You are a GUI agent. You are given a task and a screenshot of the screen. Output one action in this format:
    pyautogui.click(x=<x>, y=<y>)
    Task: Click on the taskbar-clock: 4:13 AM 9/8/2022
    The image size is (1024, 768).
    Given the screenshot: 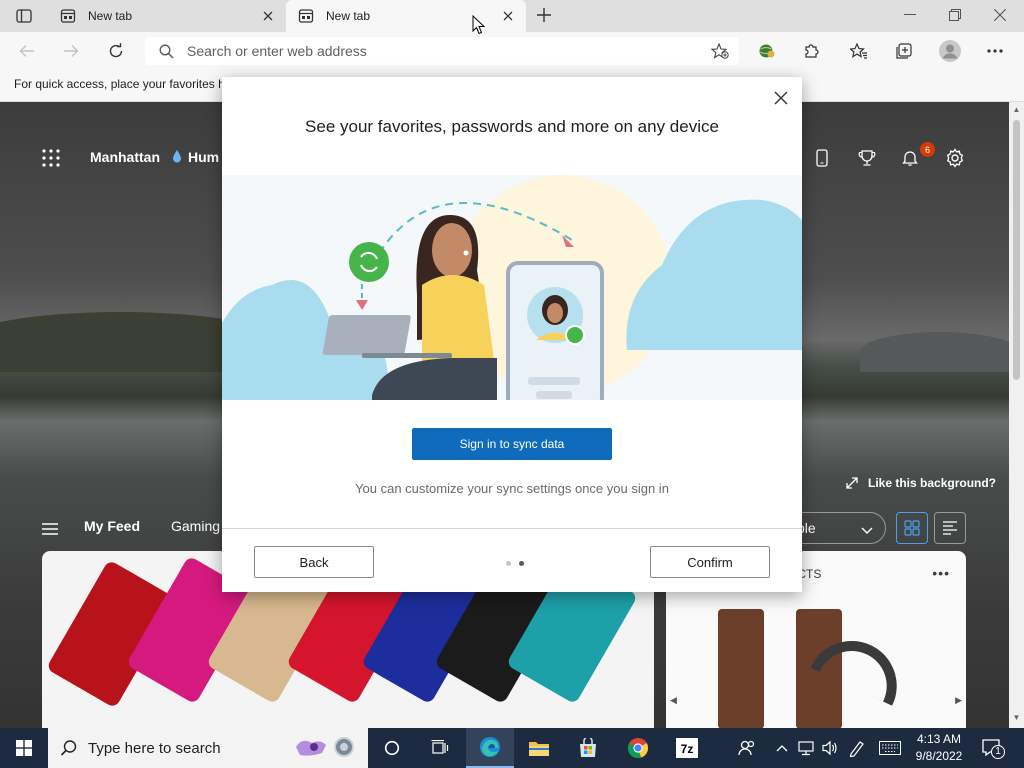 What is the action you would take?
    pyautogui.click(x=939, y=748)
    